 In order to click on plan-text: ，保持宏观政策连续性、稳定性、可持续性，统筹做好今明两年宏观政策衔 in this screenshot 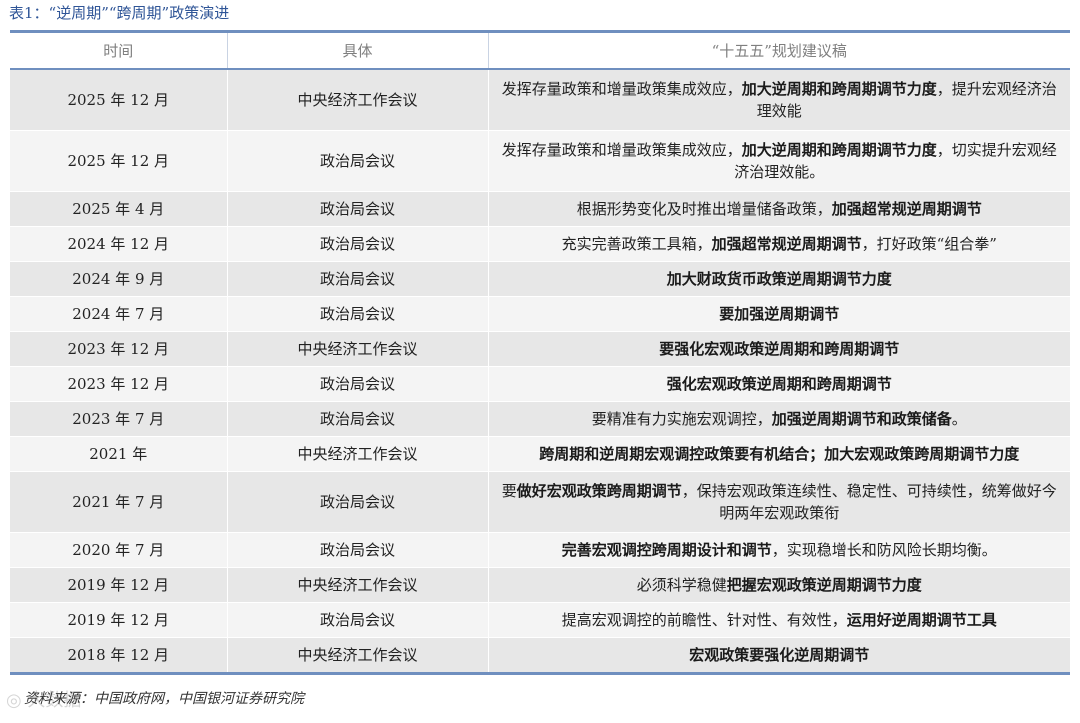, I will do `click(869, 502)`.